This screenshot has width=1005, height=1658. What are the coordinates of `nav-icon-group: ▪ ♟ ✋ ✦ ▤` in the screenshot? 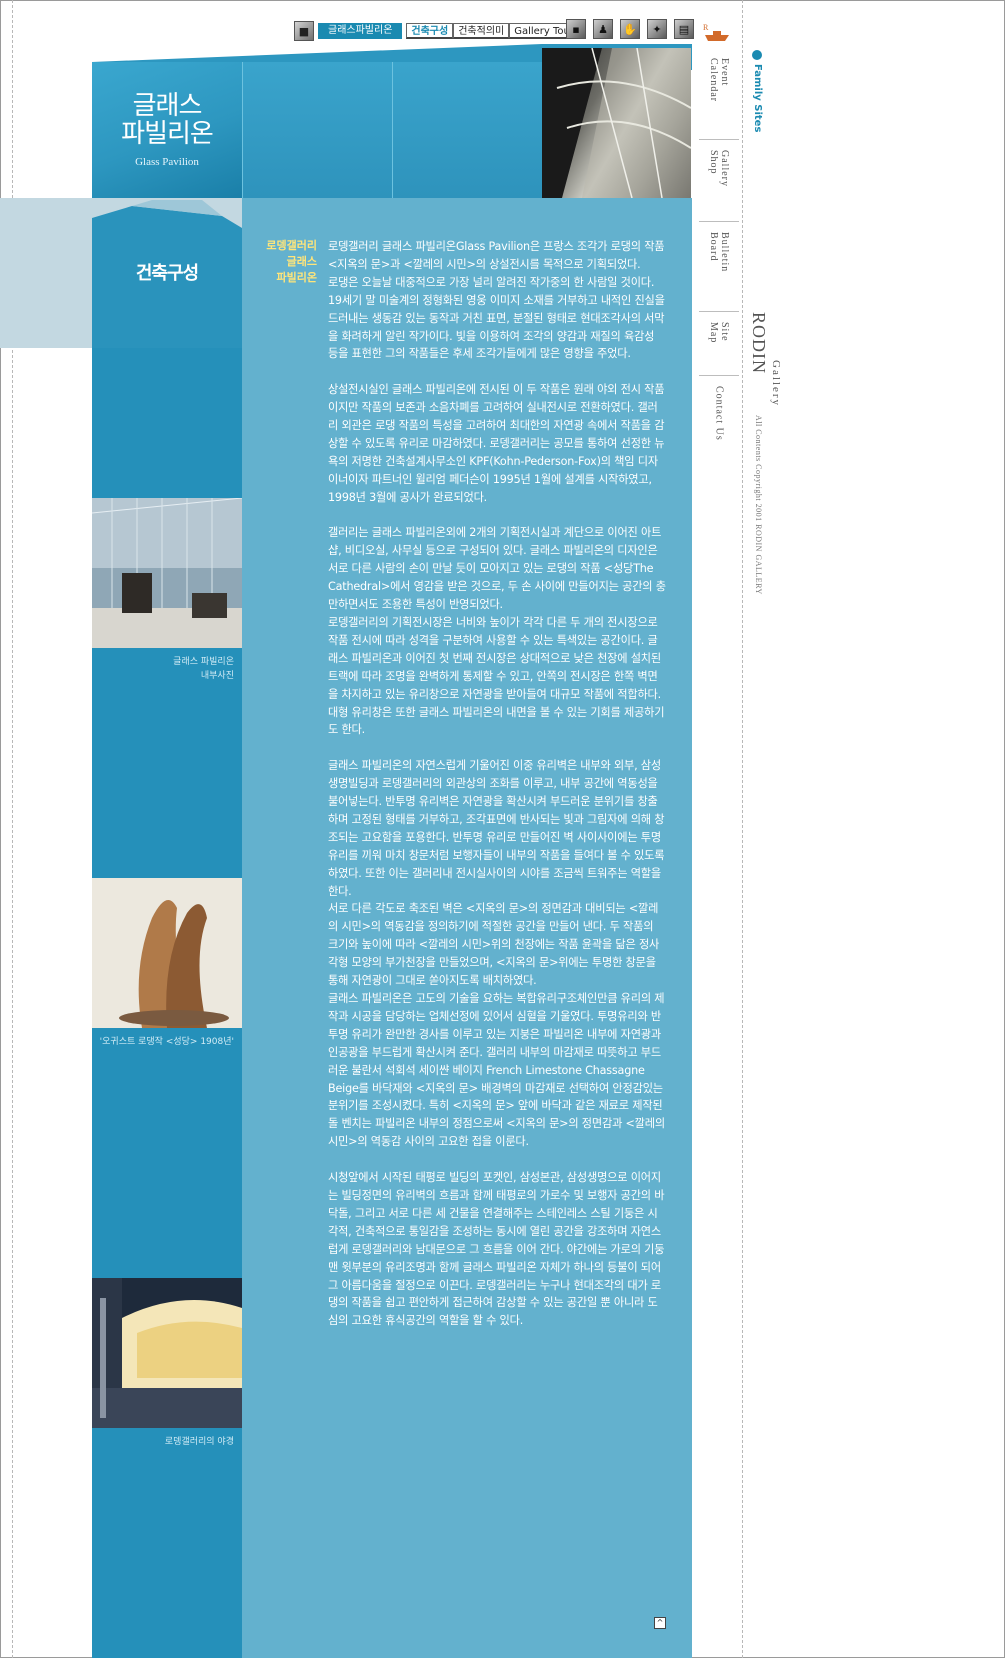 It's located at (633, 29).